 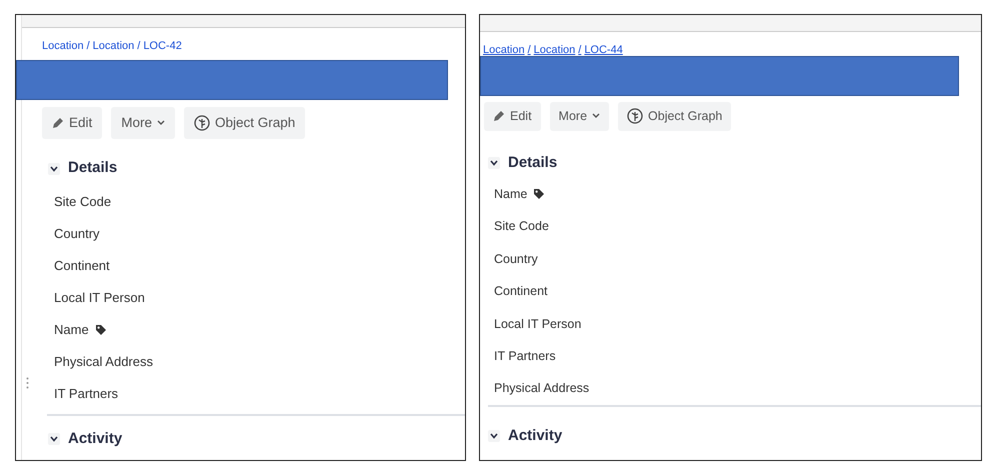 What do you see at coordinates (603, 49) in the screenshot?
I see `breadcrumb-link: LOC-44` at bounding box center [603, 49].